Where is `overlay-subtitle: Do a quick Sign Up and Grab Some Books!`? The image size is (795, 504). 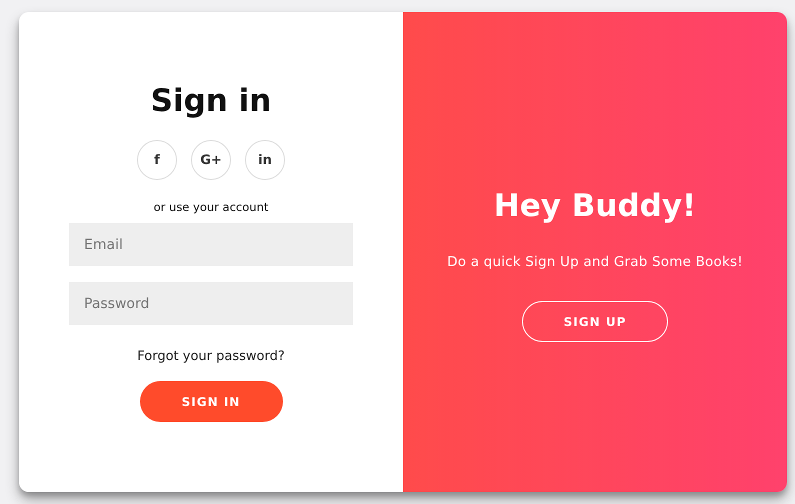
overlay-subtitle: Do a quick Sign Up and Grab Some Books! is located at coordinates (595, 262).